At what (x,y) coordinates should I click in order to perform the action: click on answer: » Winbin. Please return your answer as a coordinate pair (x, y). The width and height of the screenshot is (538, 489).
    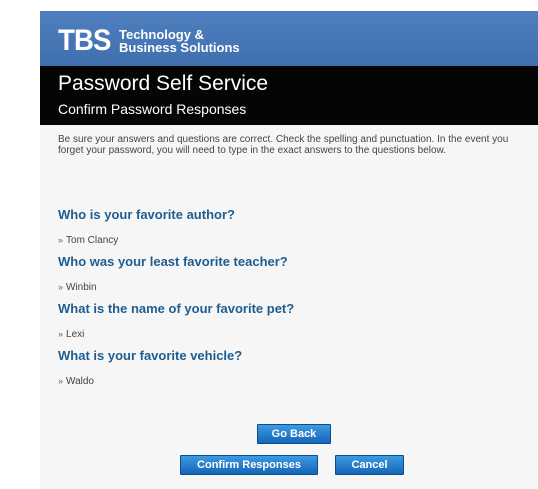
    Looking at the image, I should click on (288, 287).